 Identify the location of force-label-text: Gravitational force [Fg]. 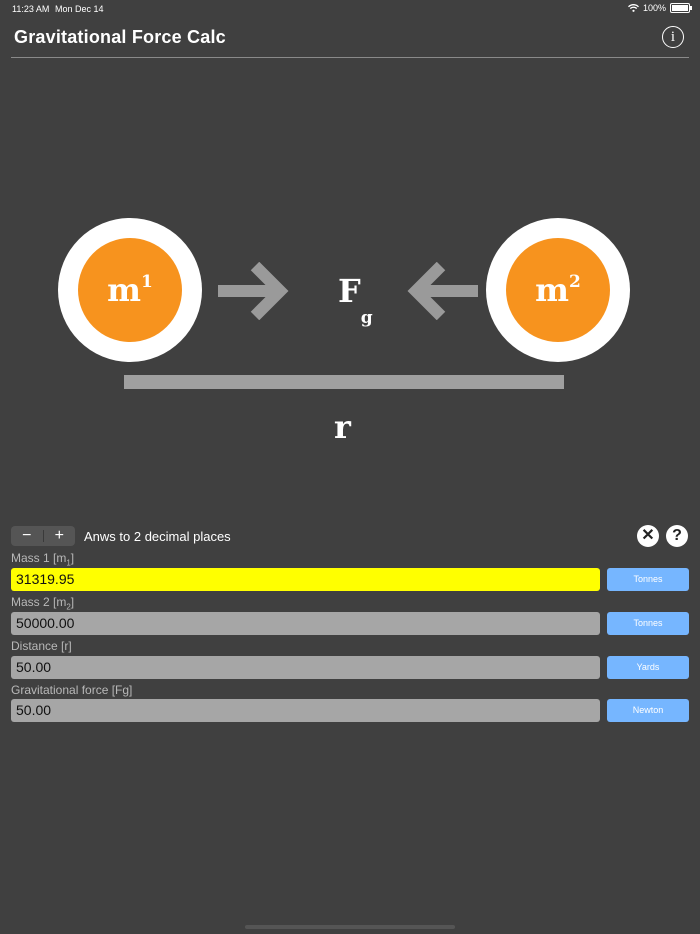
(72, 690).